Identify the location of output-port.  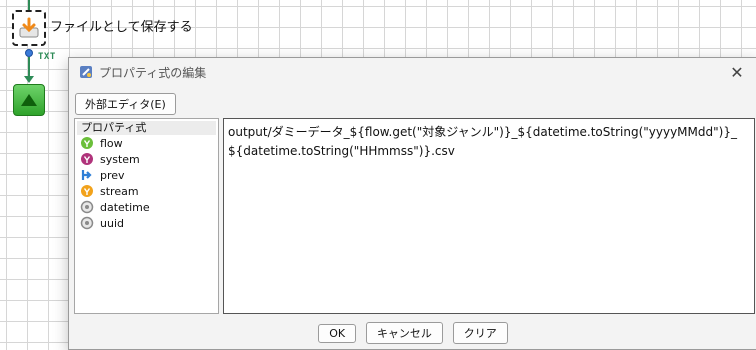
(29, 53).